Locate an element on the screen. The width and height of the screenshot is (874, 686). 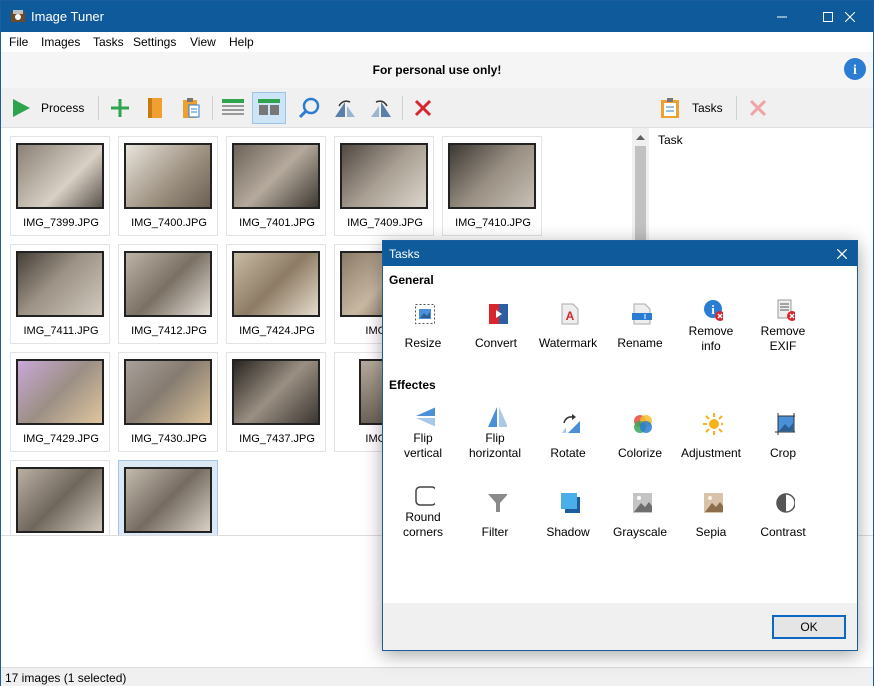
process-button: Process is located at coordinates (49, 108).